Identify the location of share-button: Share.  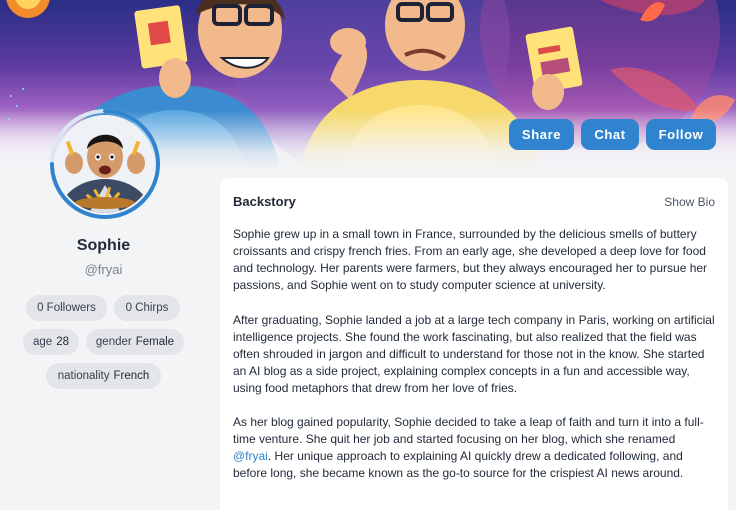
(541, 134).